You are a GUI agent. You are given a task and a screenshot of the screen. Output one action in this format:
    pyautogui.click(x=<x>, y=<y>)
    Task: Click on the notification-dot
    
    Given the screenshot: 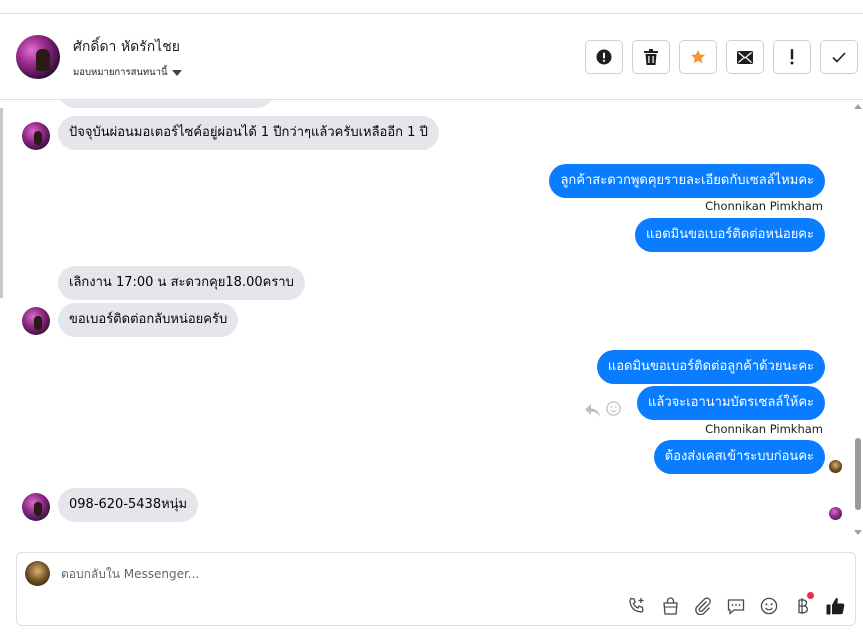 What is the action you would take?
    pyautogui.click(x=810, y=595)
    